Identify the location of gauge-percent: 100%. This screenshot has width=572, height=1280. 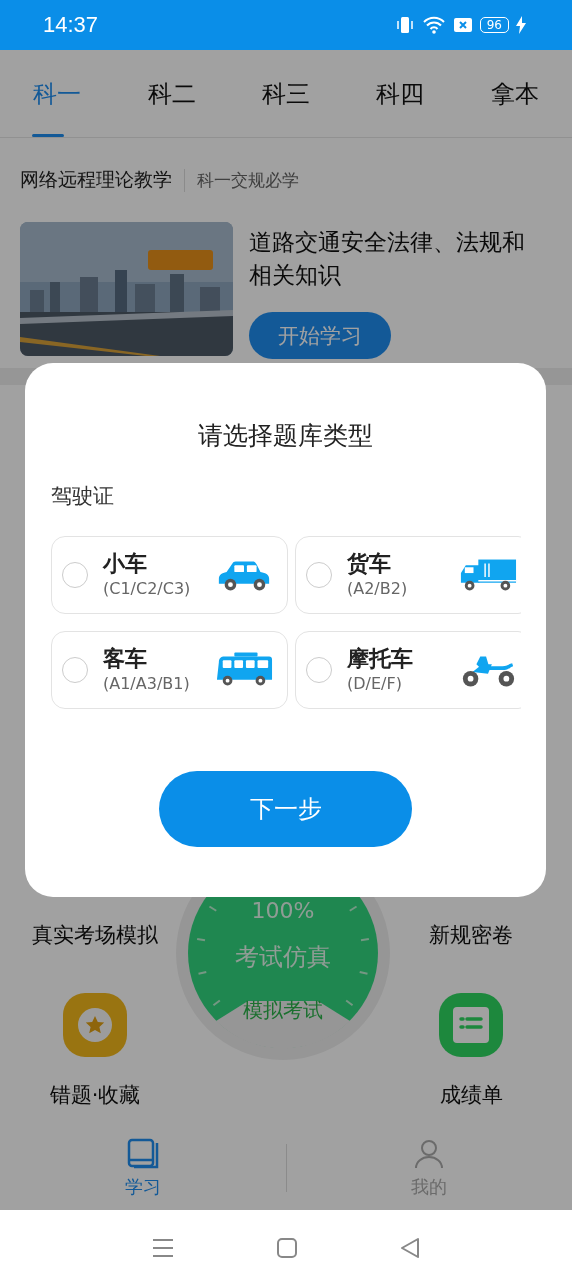
(283, 910).